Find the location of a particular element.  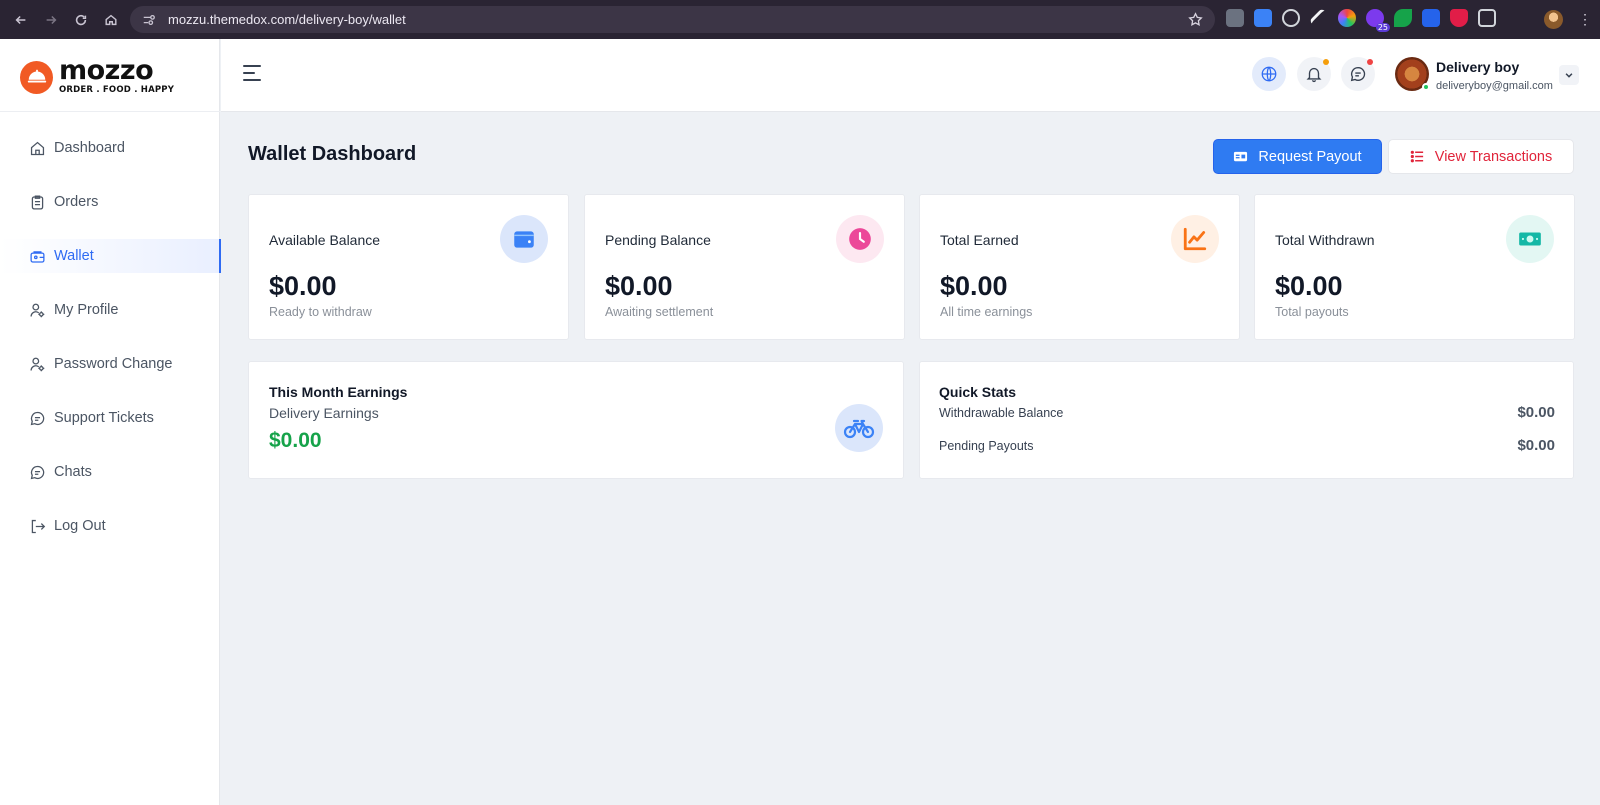

sidebar-item-password-change: Password Change is located at coordinates (110, 364).